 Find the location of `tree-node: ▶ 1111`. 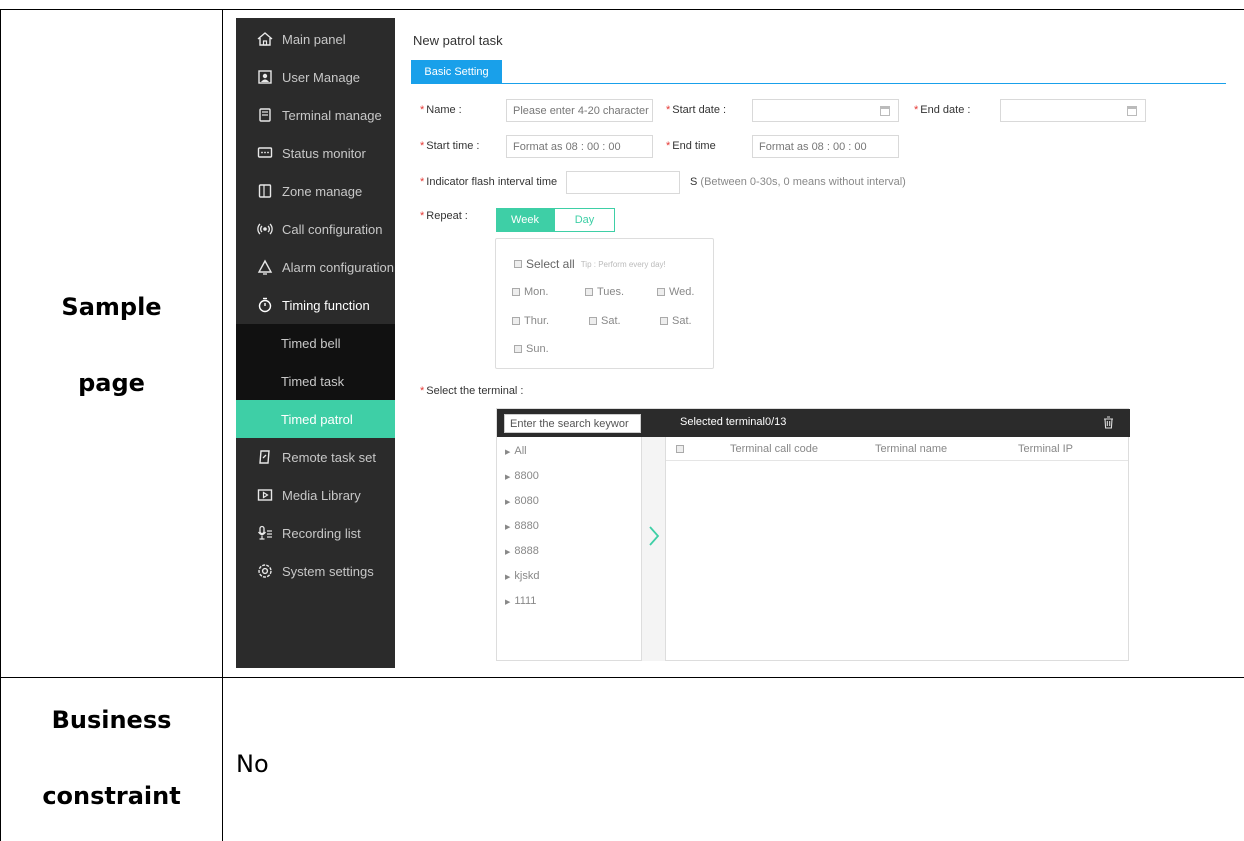

tree-node: ▶ 1111 is located at coordinates (520, 601).